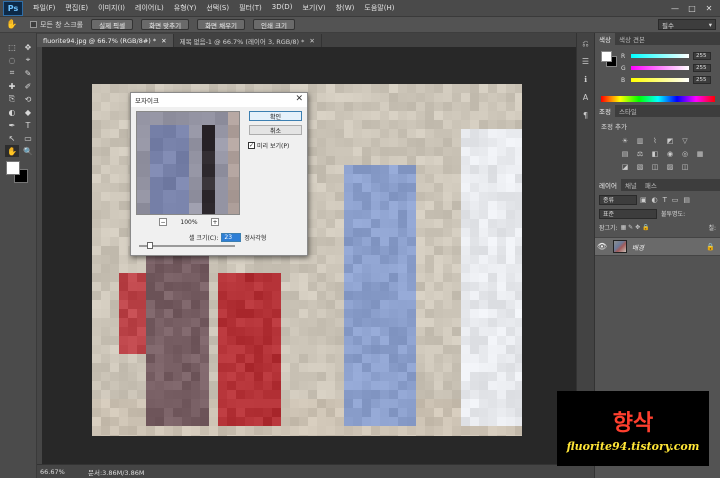  Describe the element at coordinates (686, 200) in the screenshot. I see `smart-filter-icon: ▤` at that location.